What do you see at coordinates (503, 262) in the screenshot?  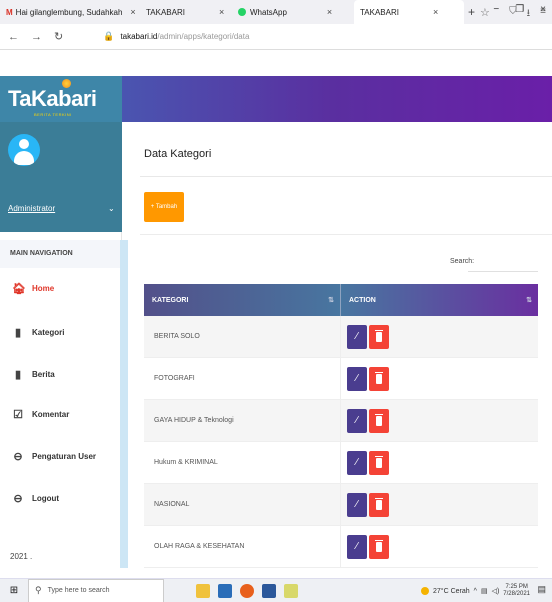 I see `search-input` at bounding box center [503, 262].